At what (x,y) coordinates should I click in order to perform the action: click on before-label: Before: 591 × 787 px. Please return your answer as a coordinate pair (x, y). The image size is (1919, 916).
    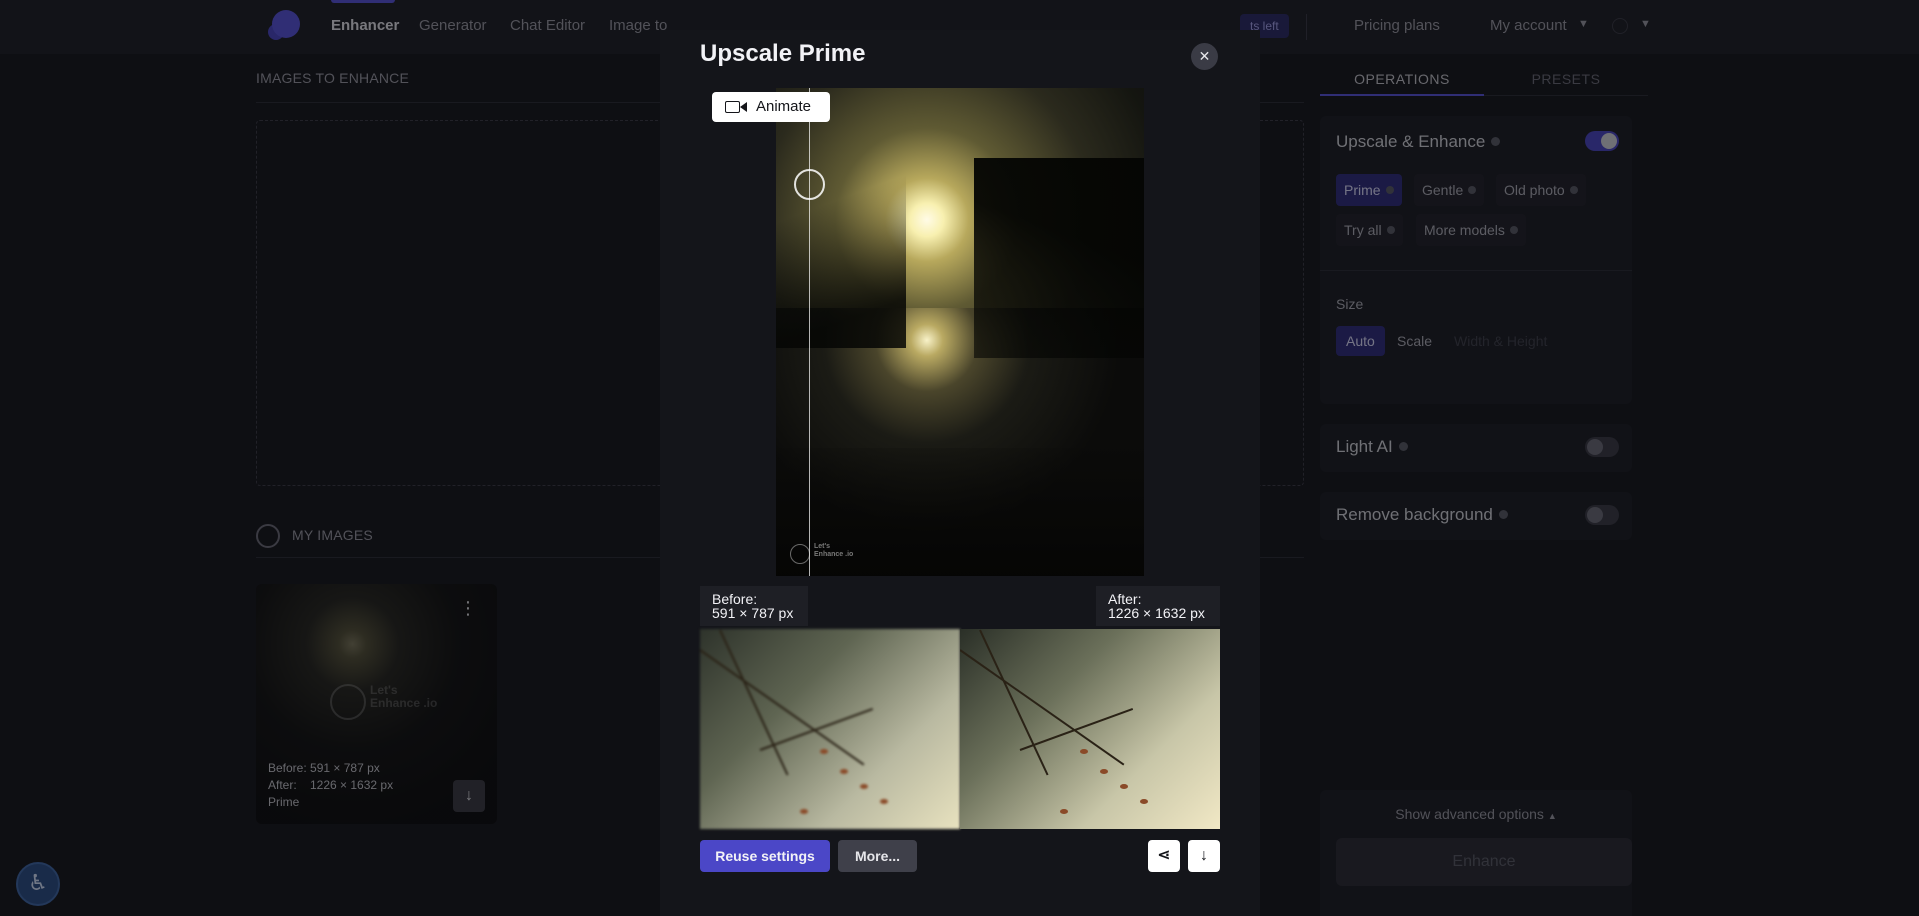
    Looking at the image, I should click on (754, 606).